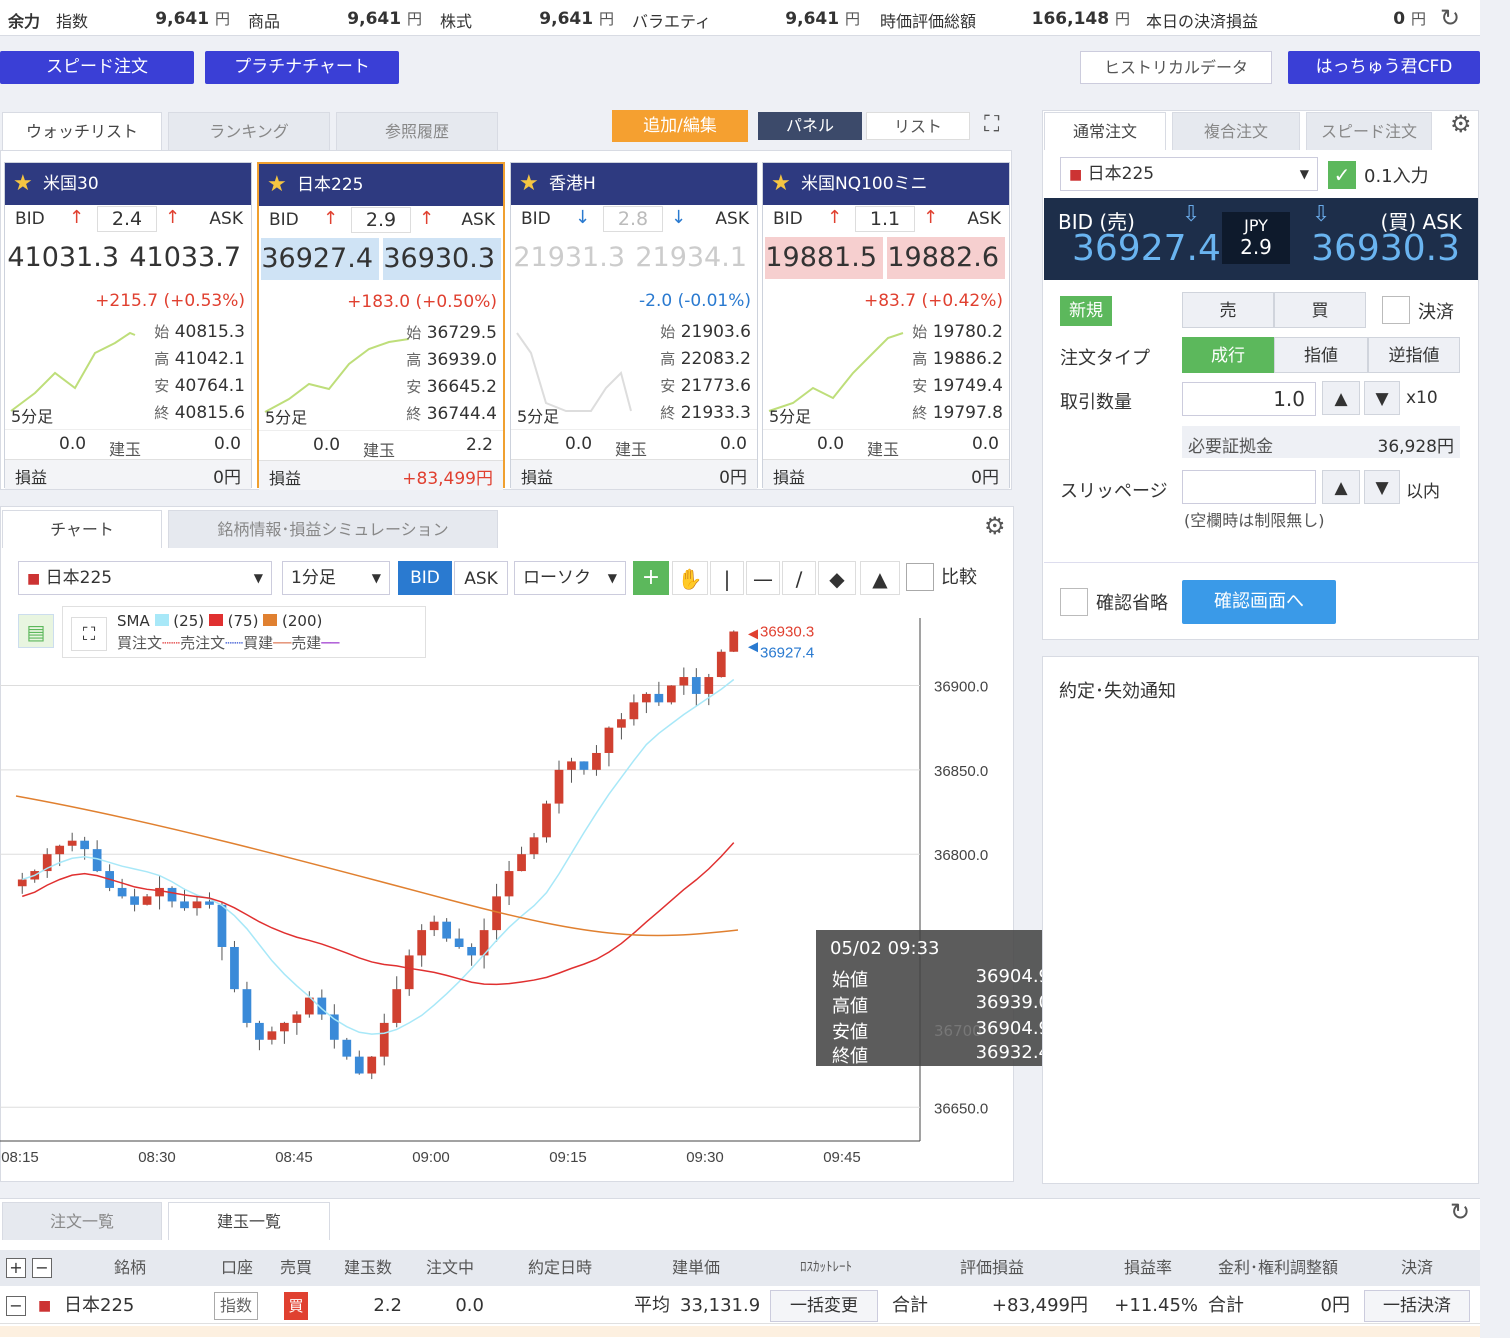 This screenshot has width=1510, height=1338. Describe the element at coordinates (1176, 67) in the screenshot. I see `historical-data-button: ヒストリカルデータ` at that location.